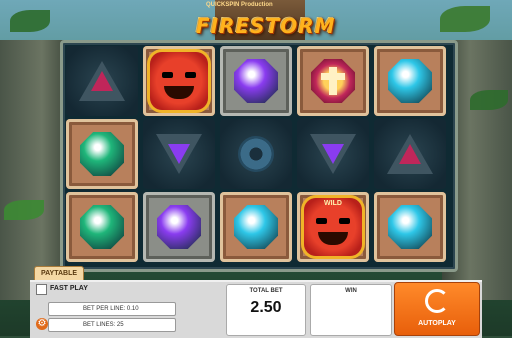  I want to click on total-bet-box: TOTAL BET 2.50, so click(266, 310).